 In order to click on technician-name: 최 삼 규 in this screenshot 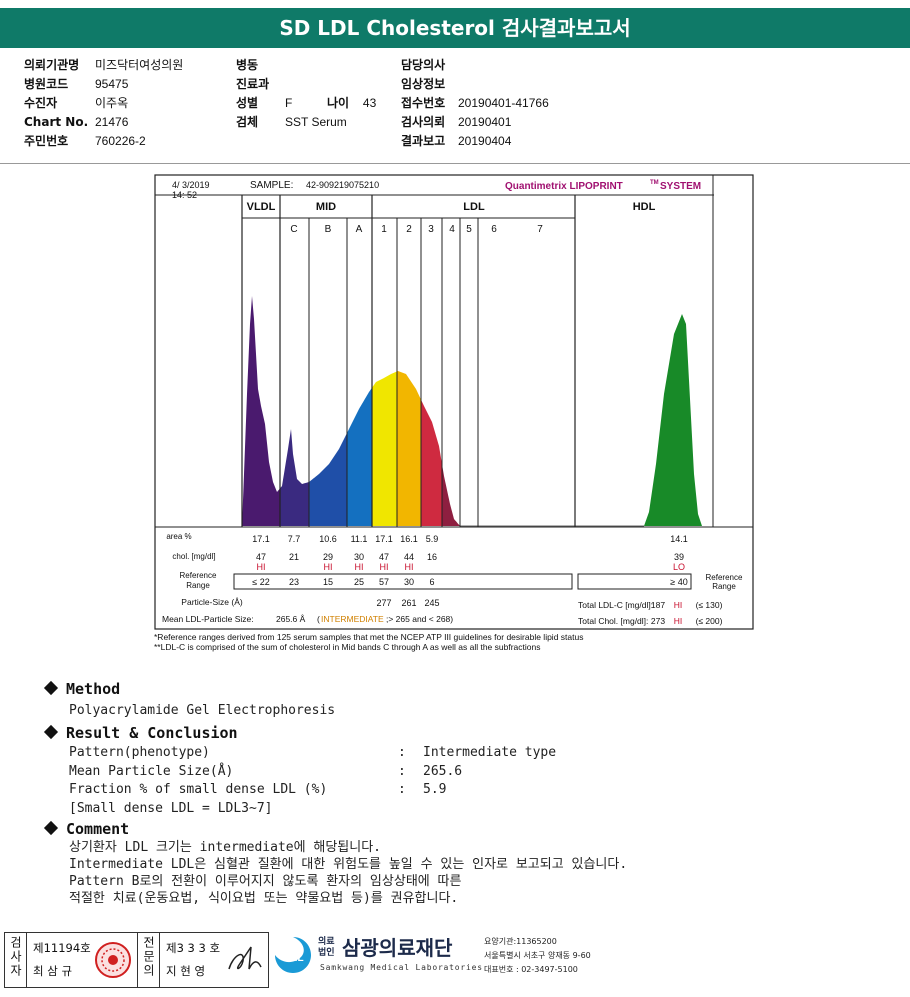, I will do `click(53, 971)`.